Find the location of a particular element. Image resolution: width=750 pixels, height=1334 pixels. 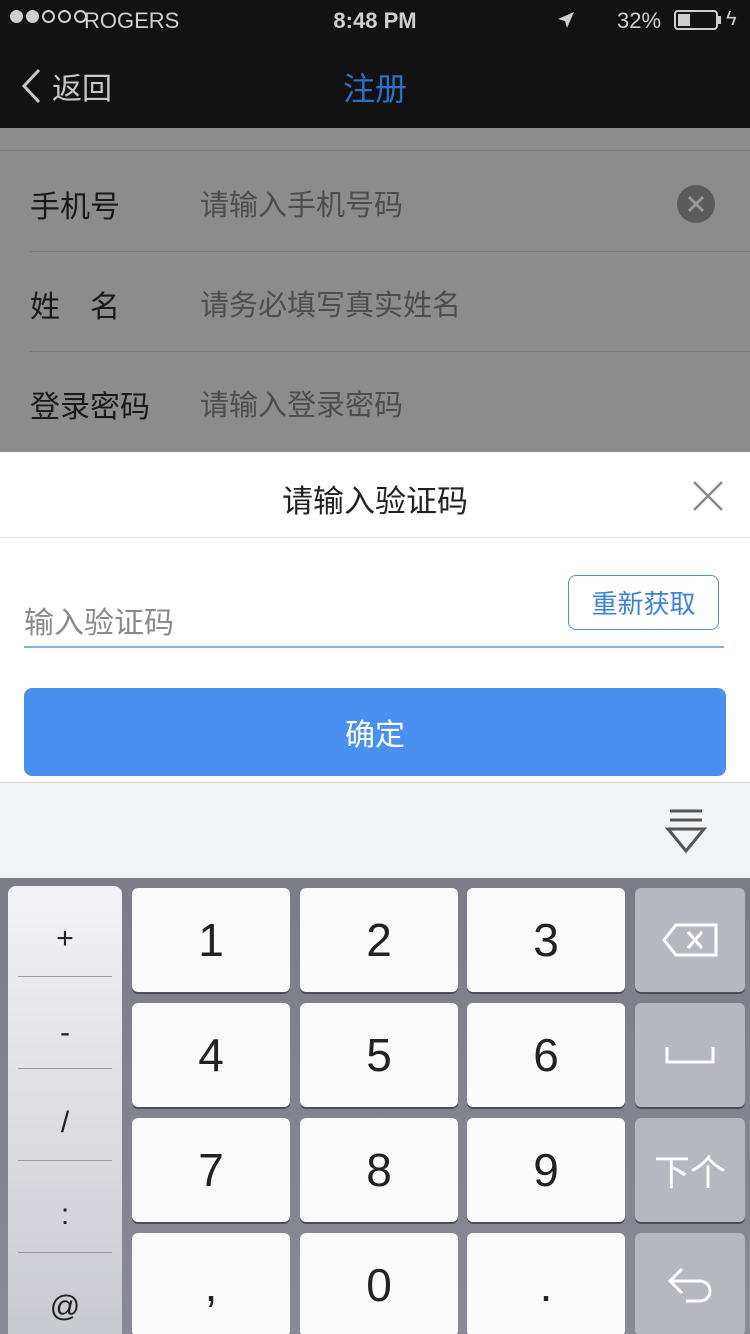

input-underline is located at coordinates (374, 647).